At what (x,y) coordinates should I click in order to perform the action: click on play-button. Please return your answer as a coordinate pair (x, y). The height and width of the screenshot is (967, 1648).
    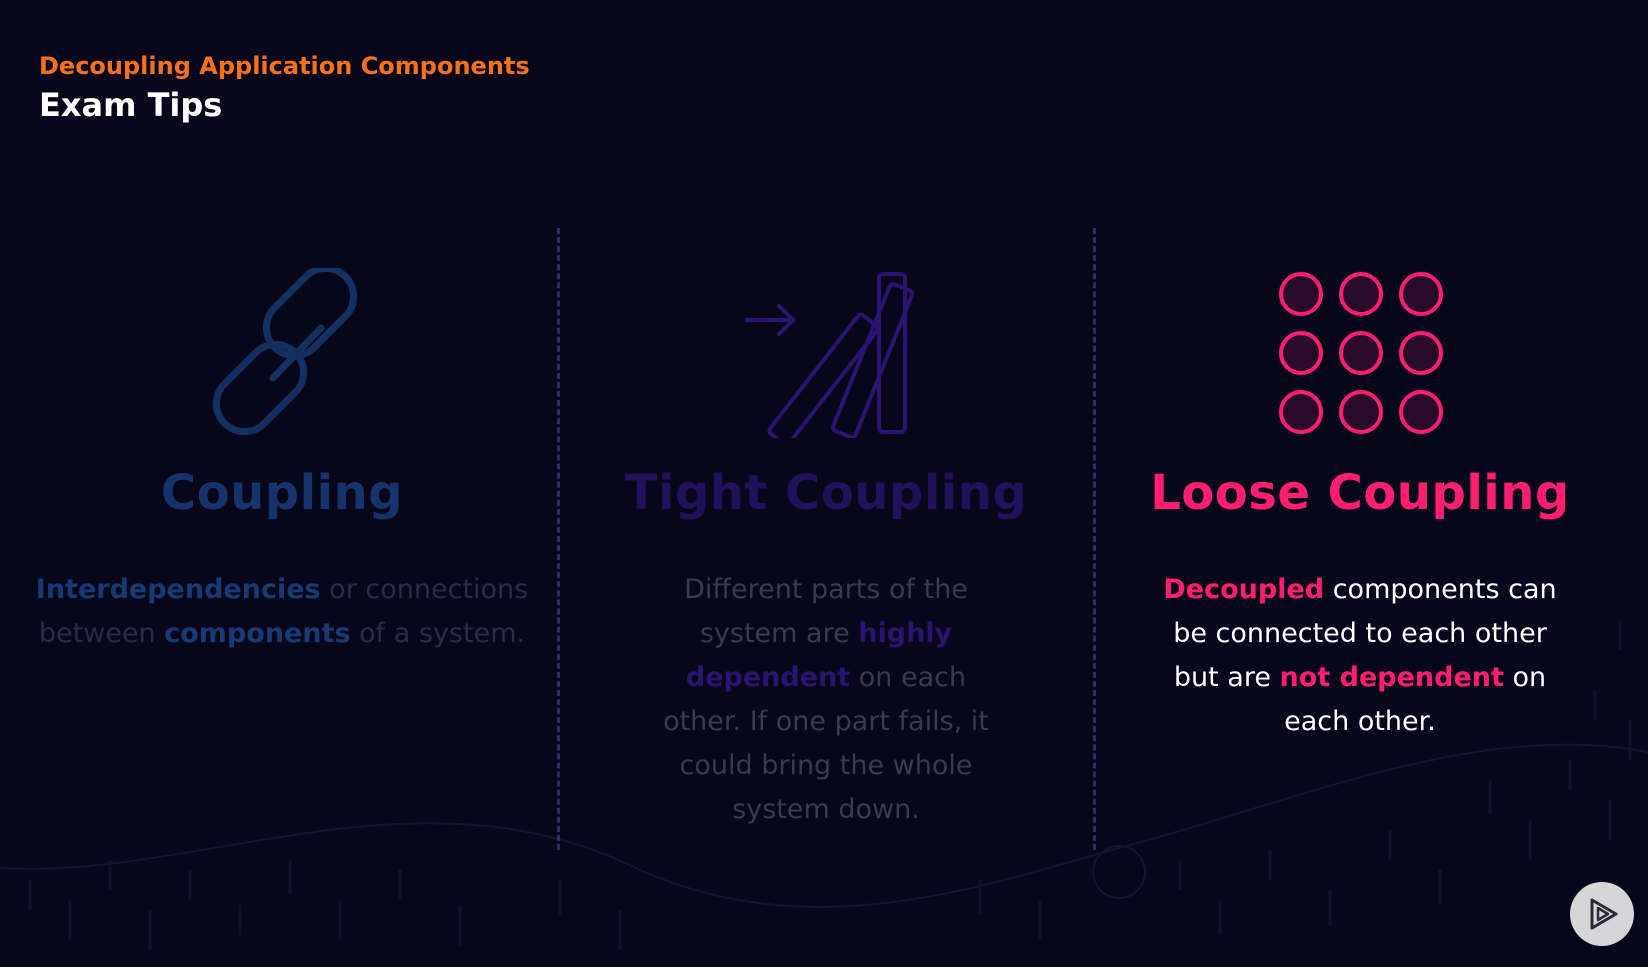
    Looking at the image, I should click on (1602, 914).